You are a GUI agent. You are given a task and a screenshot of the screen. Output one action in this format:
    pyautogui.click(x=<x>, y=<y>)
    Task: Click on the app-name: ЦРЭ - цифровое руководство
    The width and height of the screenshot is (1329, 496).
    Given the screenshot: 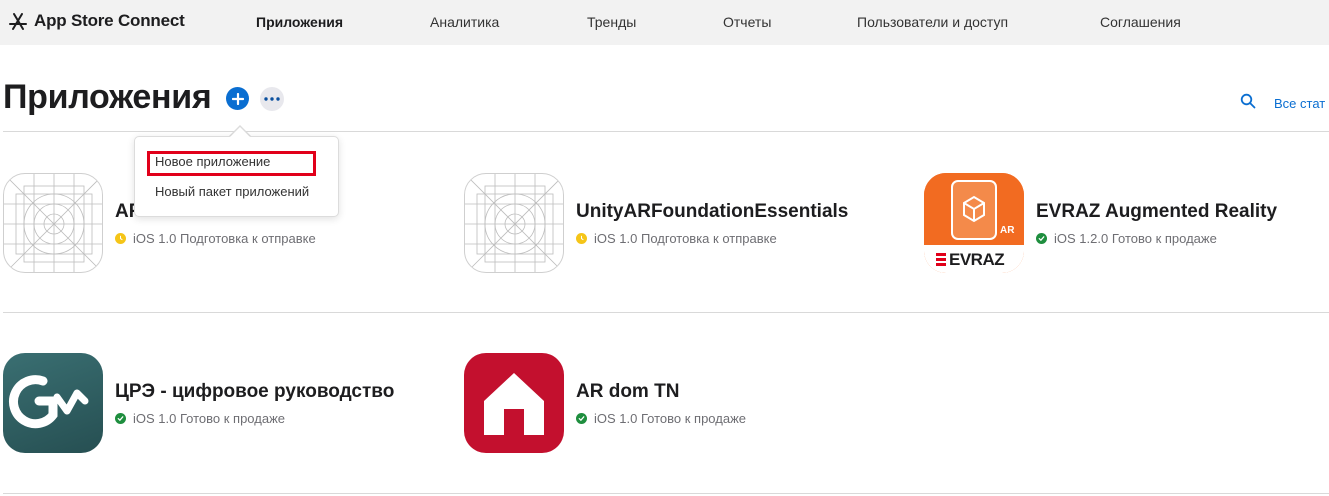 What is the action you would take?
    pyautogui.click(x=255, y=391)
    